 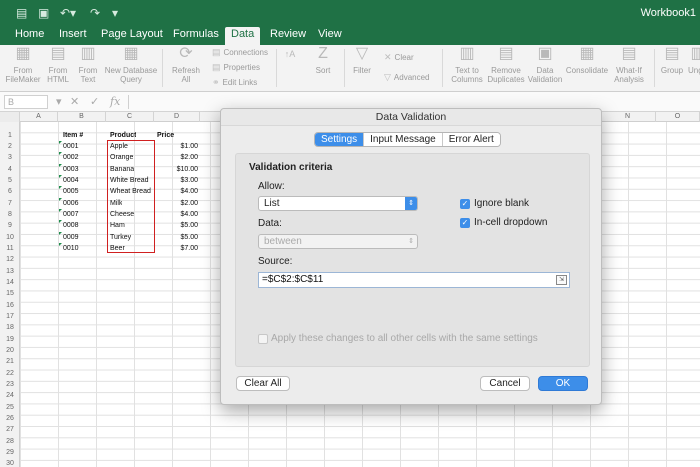 I want to click on item-cell: 0007, so click(x=71, y=214).